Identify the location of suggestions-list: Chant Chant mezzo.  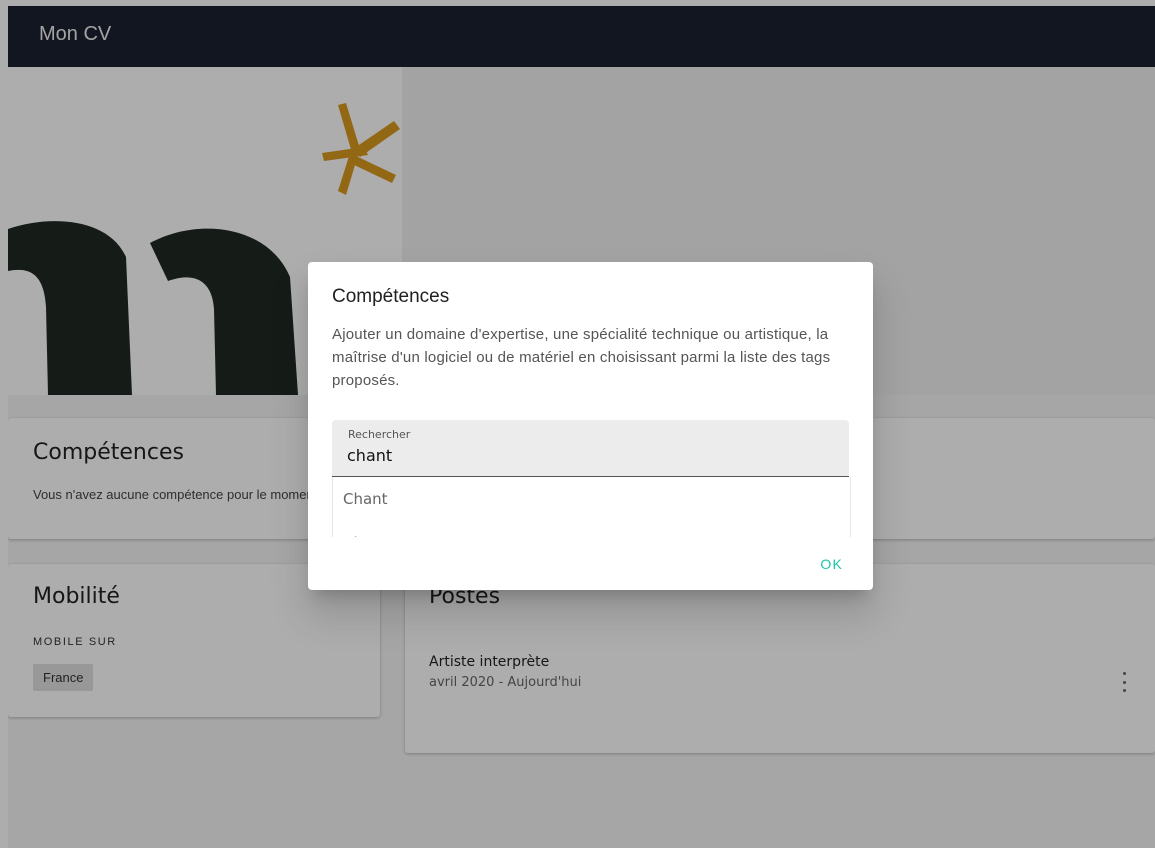
(591, 507).